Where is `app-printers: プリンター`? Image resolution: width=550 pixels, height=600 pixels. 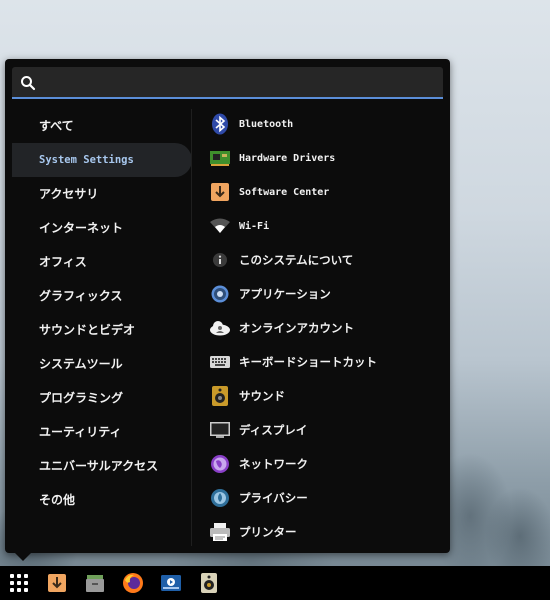
app-printers: プリンター is located at coordinates (327, 532).